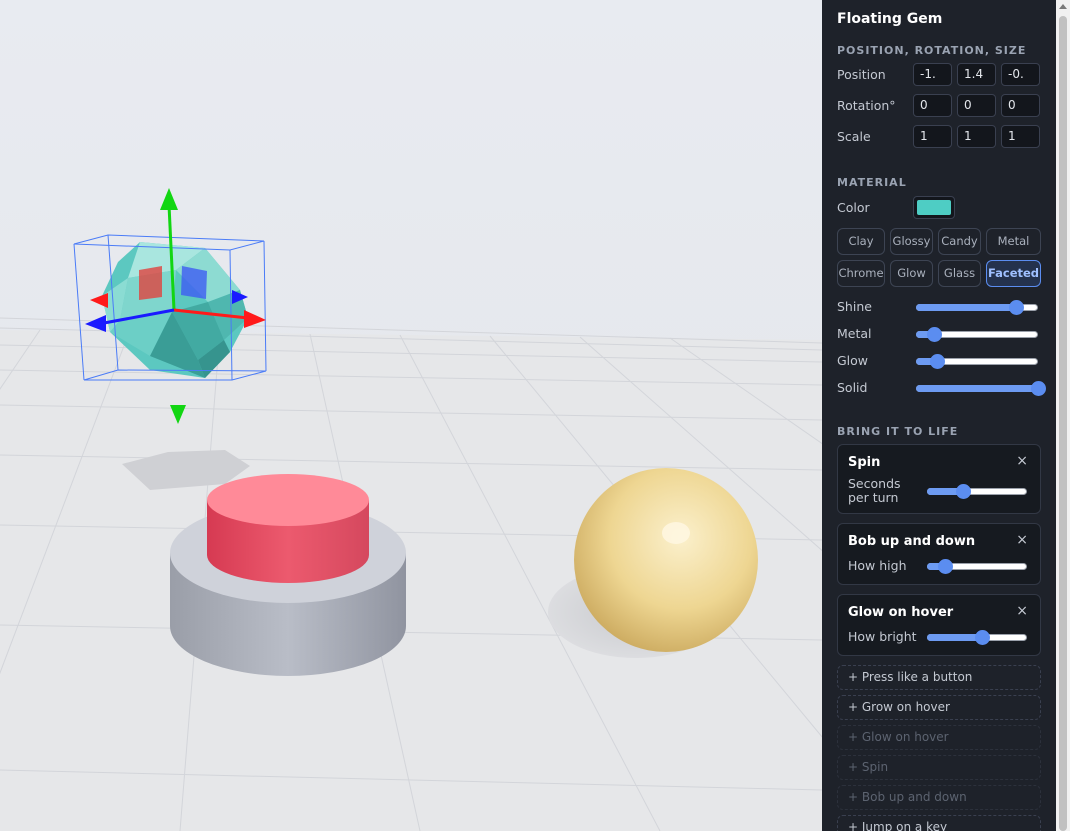 The width and height of the screenshot is (1070, 831). I want to click on behavior-param-label: How bright, so click(882, 636).